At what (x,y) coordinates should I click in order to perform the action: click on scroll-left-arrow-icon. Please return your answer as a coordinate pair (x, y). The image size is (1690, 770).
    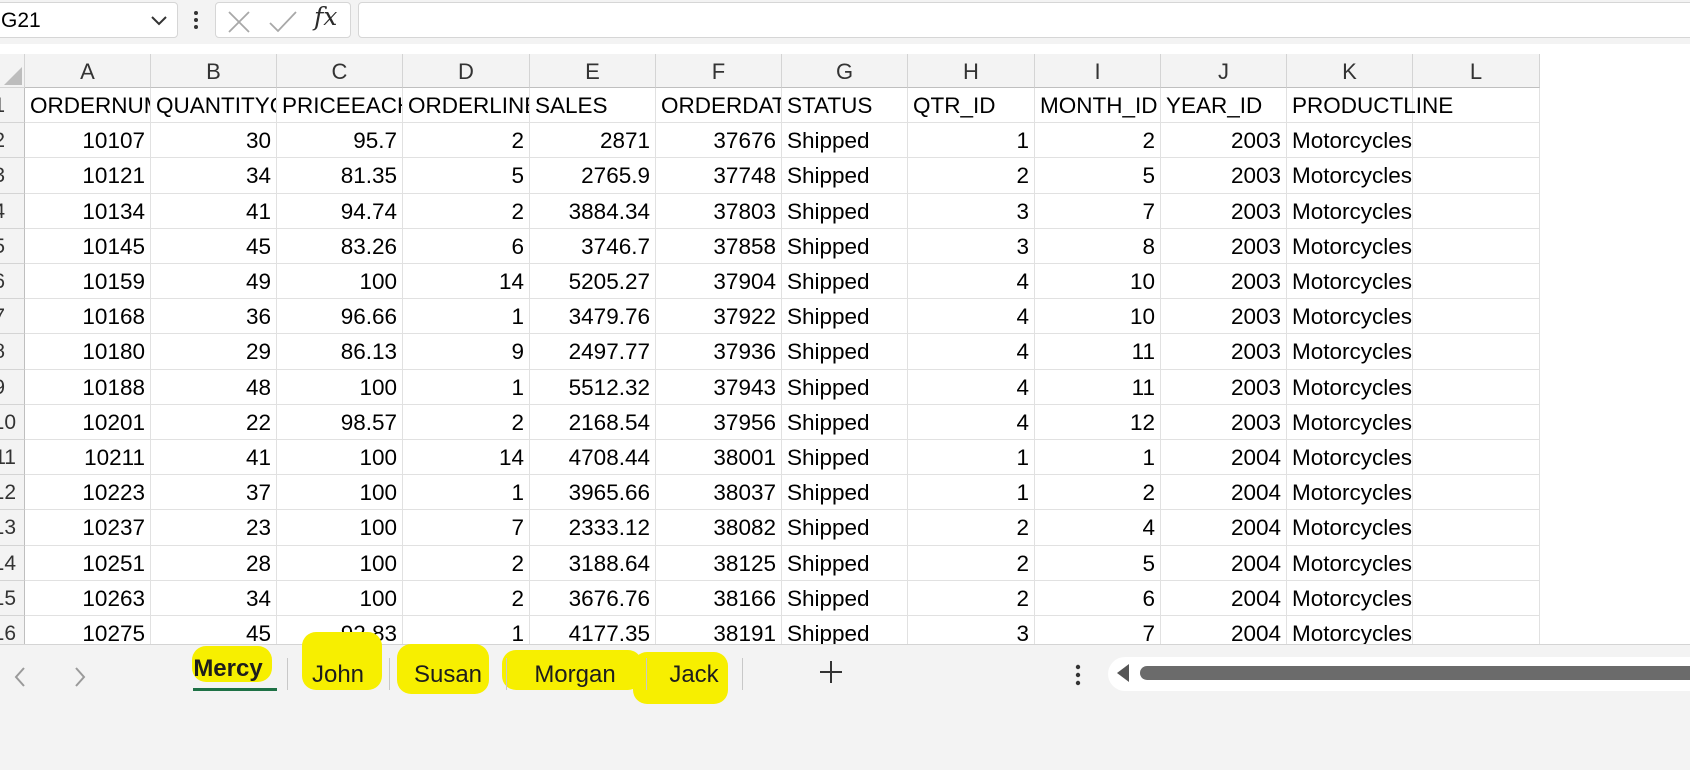
    Looking at the image, I should click on (1123, 673).